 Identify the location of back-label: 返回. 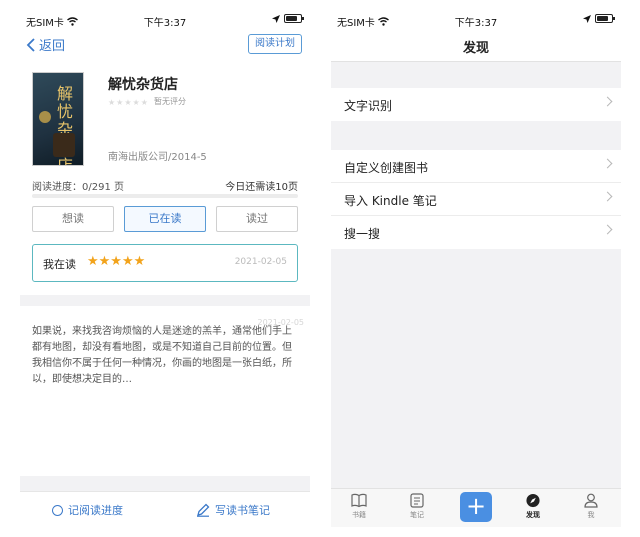
(52, 46).